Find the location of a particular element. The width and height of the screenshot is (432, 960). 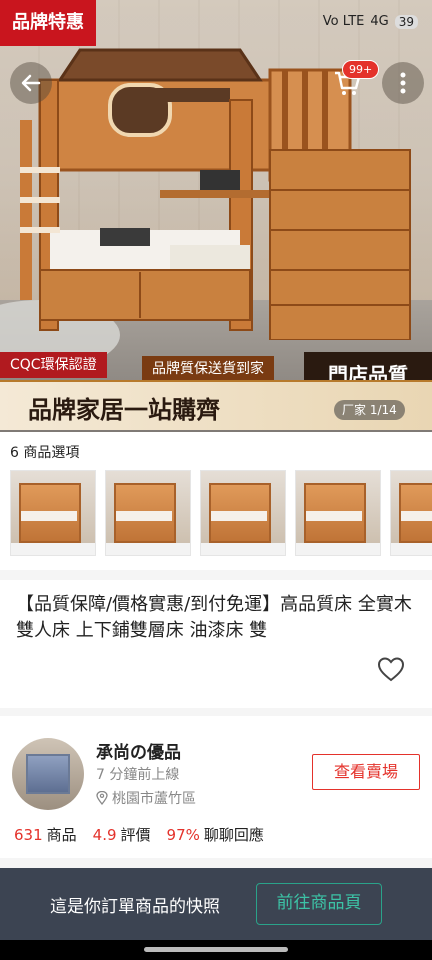

shop-location: 桃園市蘆竹區 is located at coordinates (146, 798).